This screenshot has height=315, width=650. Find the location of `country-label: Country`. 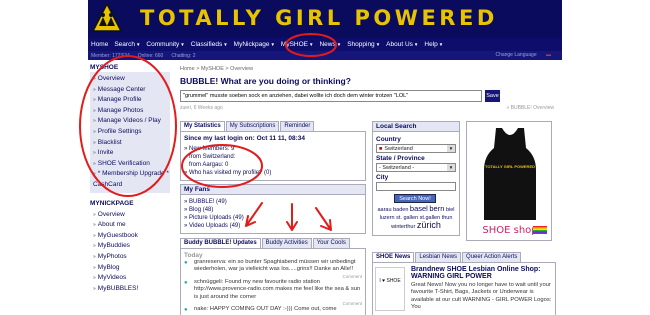

country-label: Country is located at coordinates (388, 139).